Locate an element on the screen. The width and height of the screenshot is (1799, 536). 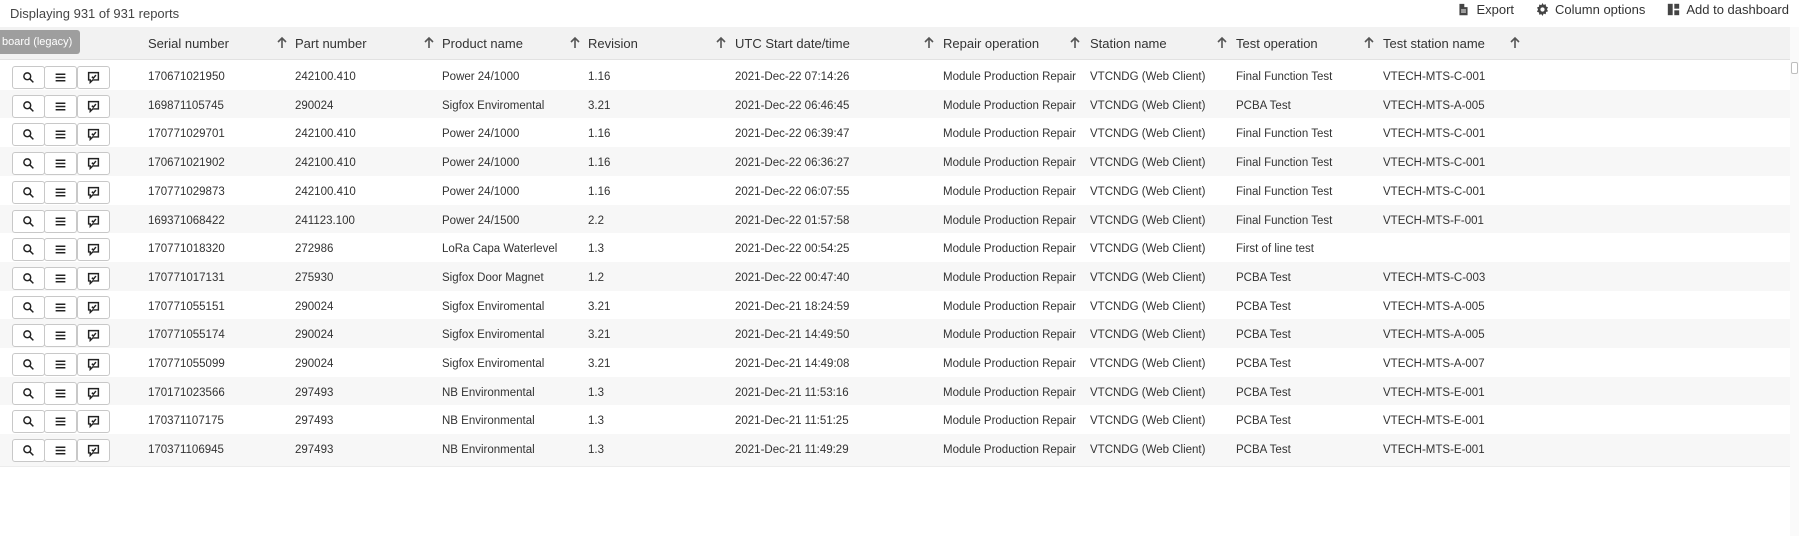
table-cell: 2021-Dec-21 11:49:29 is located at coordinates (792, 450).